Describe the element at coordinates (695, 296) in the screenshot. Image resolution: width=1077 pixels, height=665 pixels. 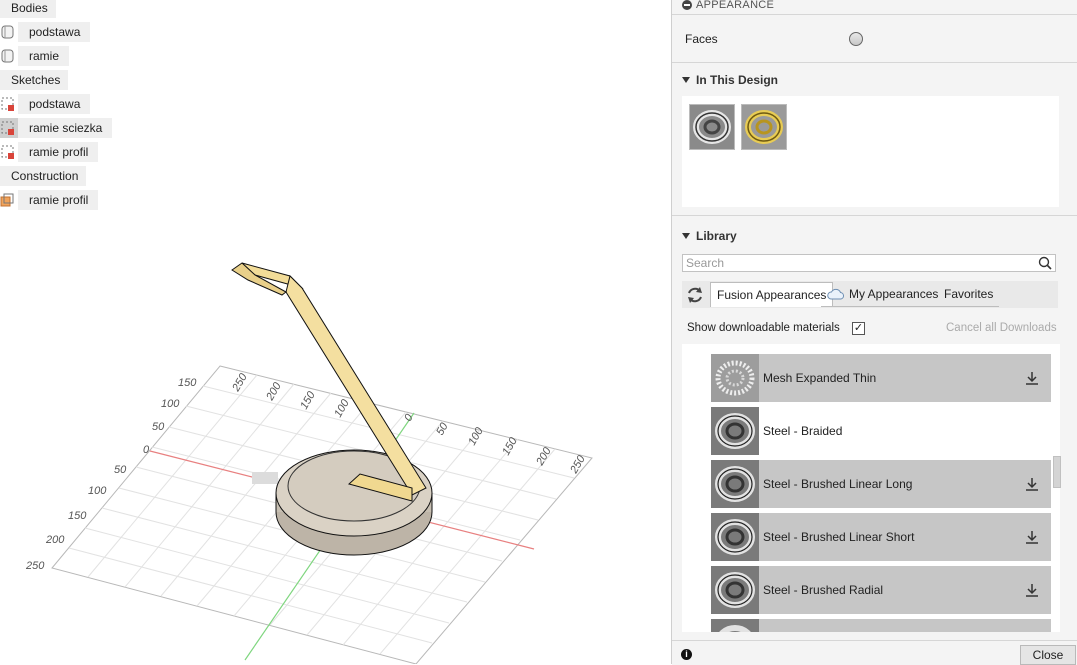
I see `refresh-icon` at that location.